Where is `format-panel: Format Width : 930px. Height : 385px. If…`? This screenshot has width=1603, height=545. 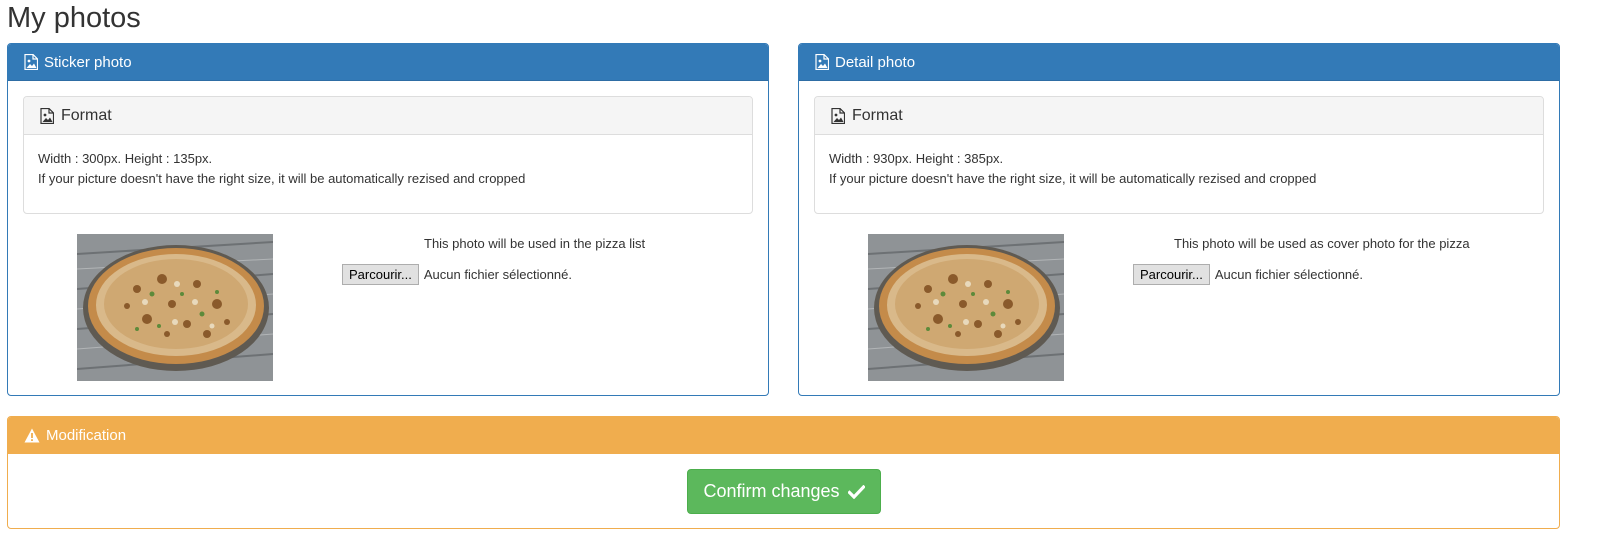
format-panel: Format Width : 930px. Height : 385px. If… is located at coordinates (1179, 155).